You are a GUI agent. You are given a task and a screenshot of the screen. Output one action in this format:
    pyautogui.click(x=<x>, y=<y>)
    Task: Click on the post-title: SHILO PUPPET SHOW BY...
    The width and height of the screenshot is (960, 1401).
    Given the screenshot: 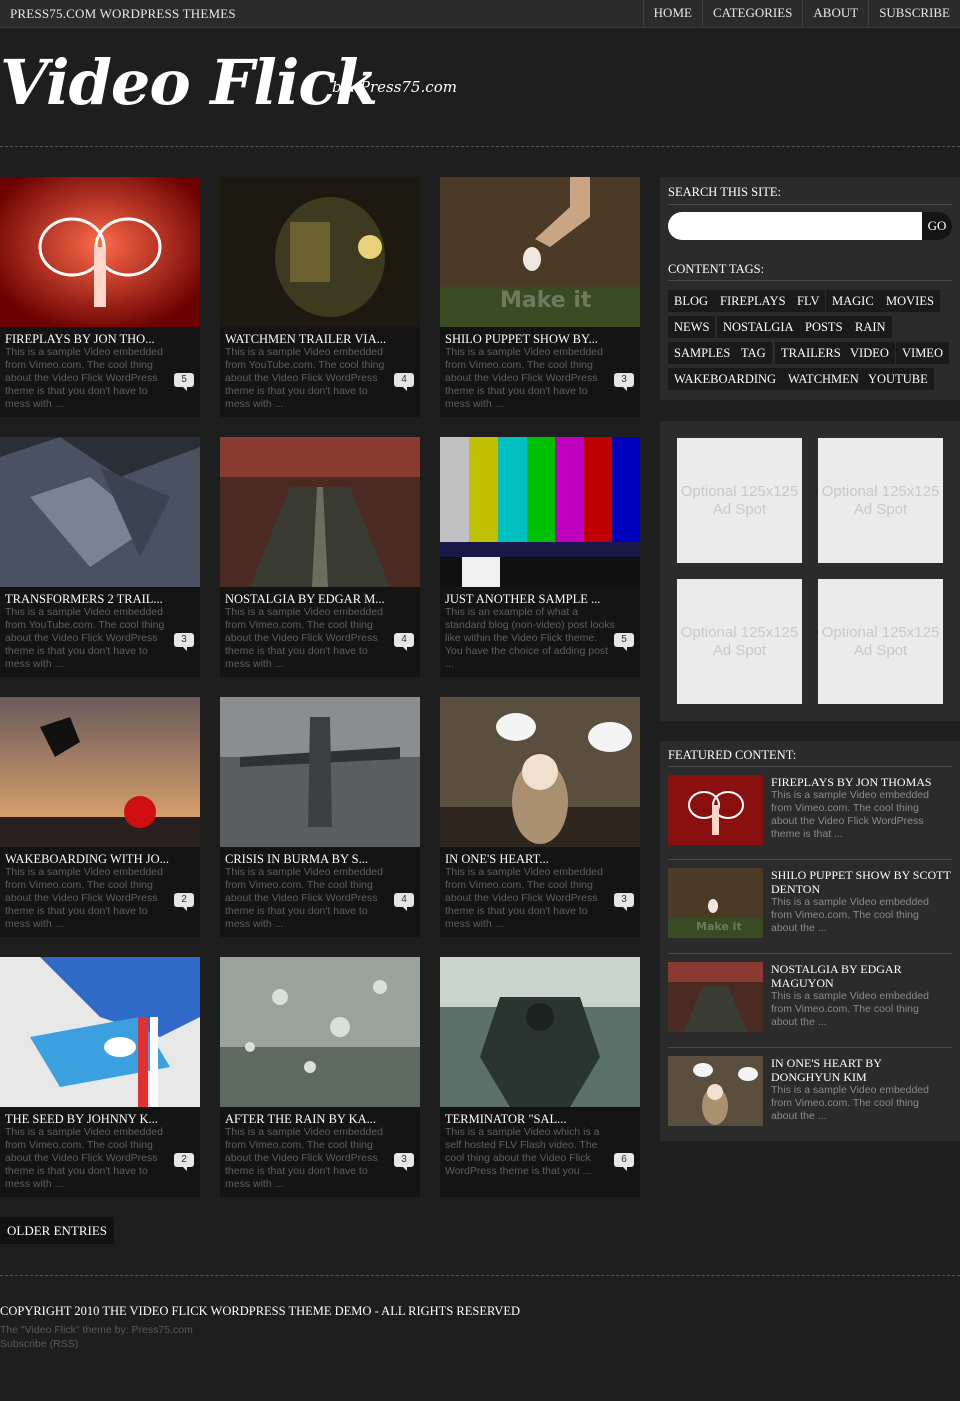 What is the action you would take?
    pyautogui.click(x=541, y=339)
    